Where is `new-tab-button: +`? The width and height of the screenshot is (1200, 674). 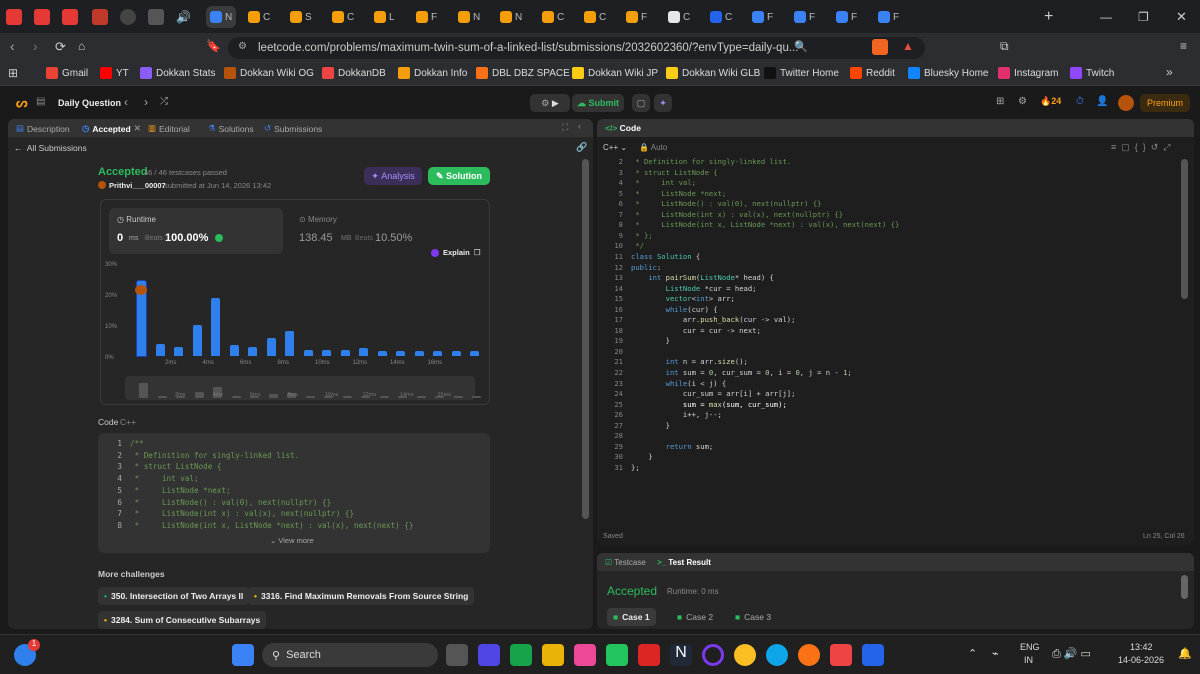
new-tab-button: + is located at coordinates (1048, 17).